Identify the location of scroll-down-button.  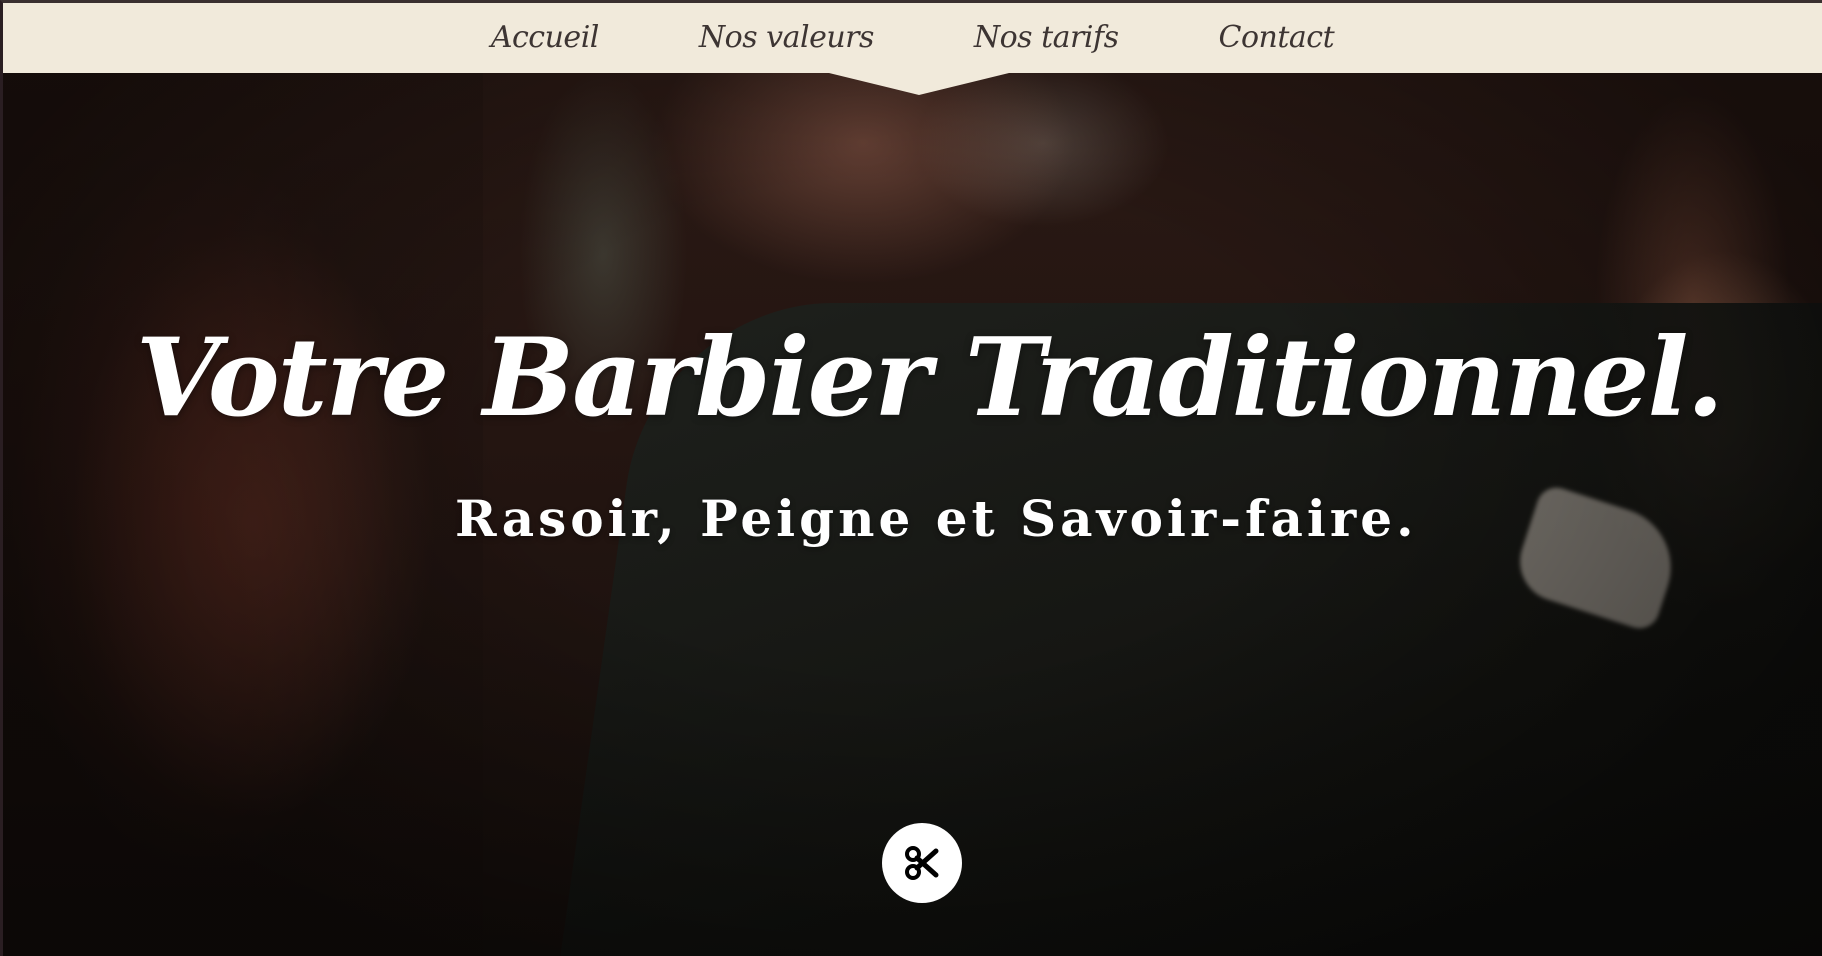
(922, 863).